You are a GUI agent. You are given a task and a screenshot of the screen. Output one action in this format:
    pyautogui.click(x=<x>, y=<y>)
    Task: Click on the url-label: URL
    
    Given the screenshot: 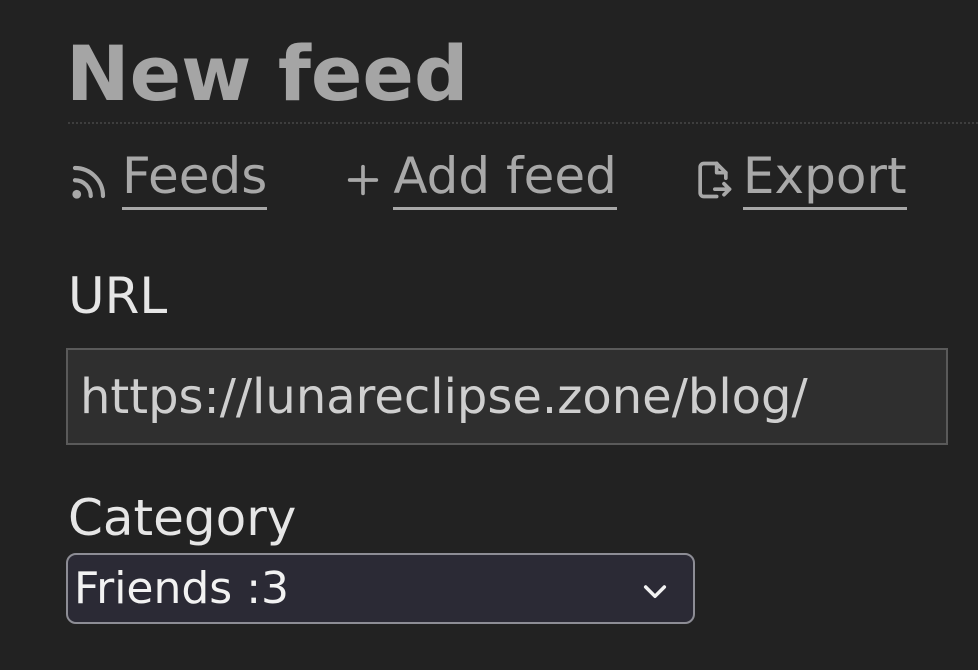 What is the action you would take?
    pyautogui.click(x=118, y=296)
    